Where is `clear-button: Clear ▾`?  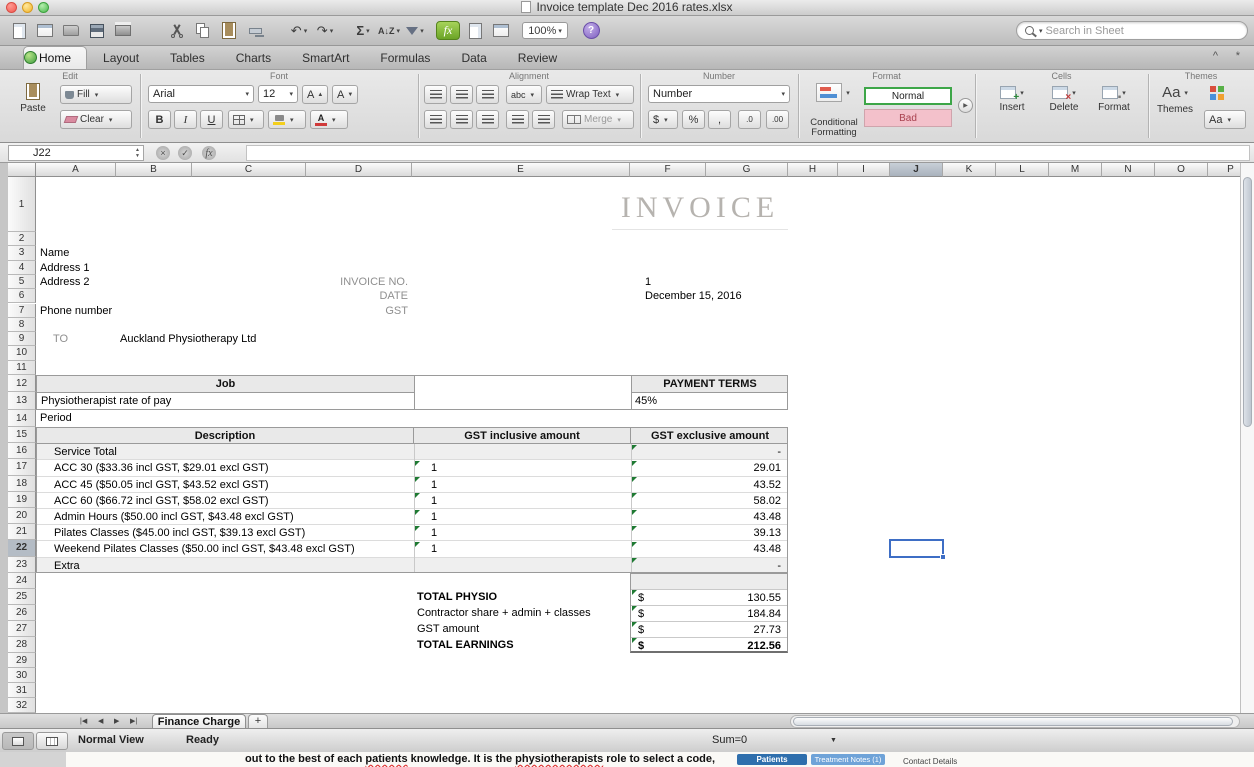 clear-button: Clear ▾ is located at coordinates (96, 119).